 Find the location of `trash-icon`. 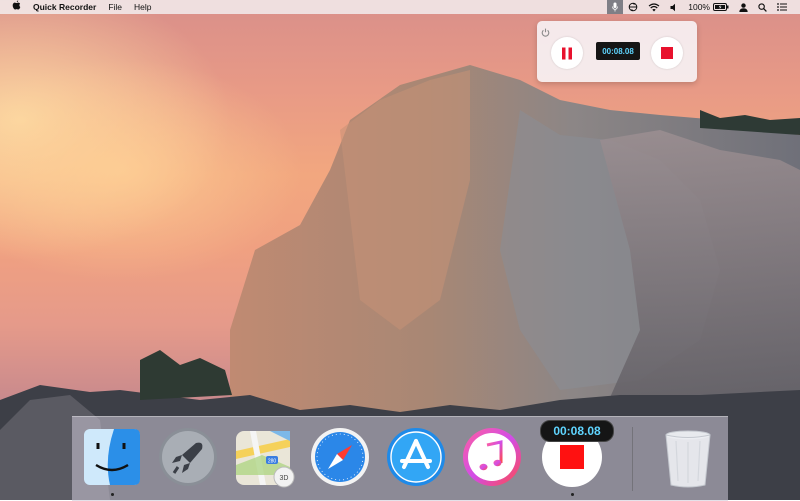

trash-icon is located at coordinates (688, 459).